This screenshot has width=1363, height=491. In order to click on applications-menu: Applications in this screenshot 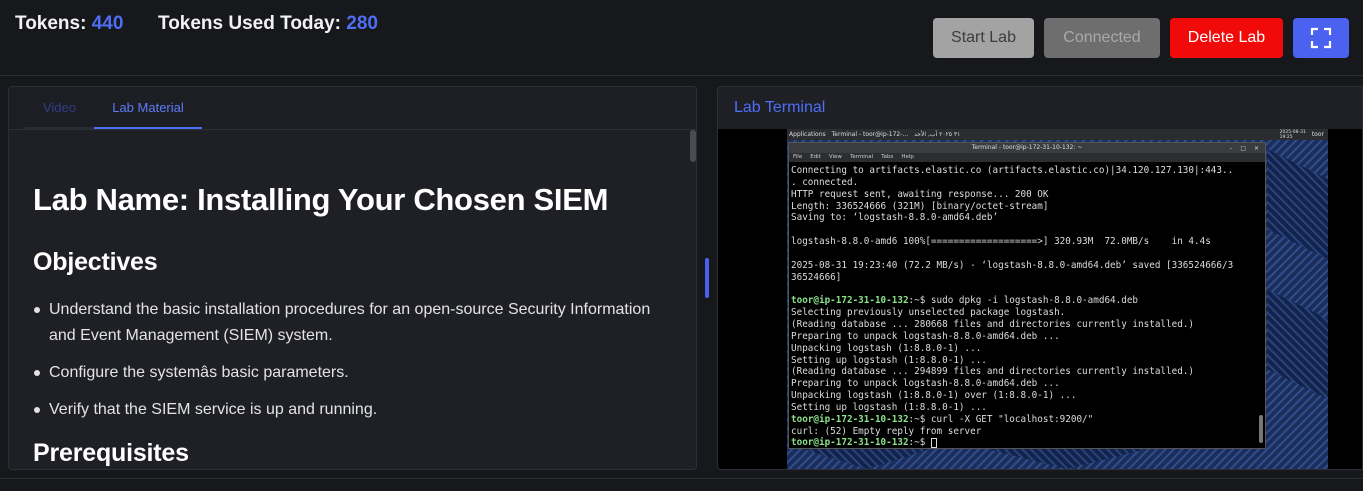, I will do `click(807, 134)`.